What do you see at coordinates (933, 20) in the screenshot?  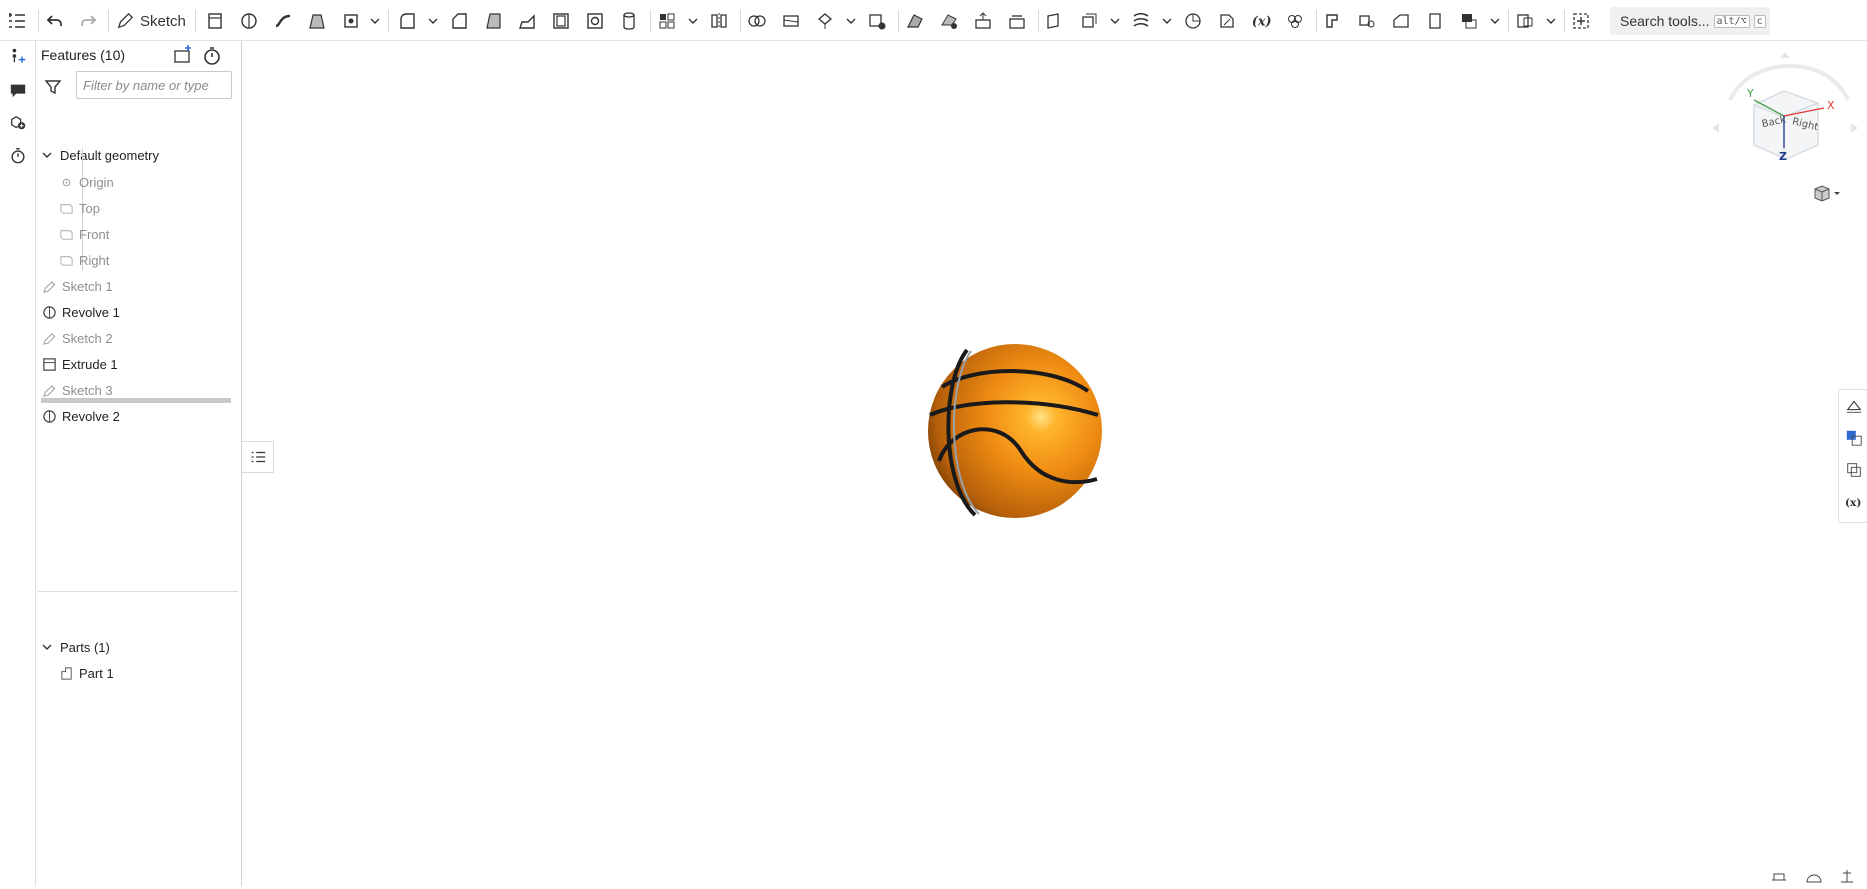 I see `main-toolbar: Sketch (x) Search tools... alt/⌥ c` at bounding box center [933, 20].